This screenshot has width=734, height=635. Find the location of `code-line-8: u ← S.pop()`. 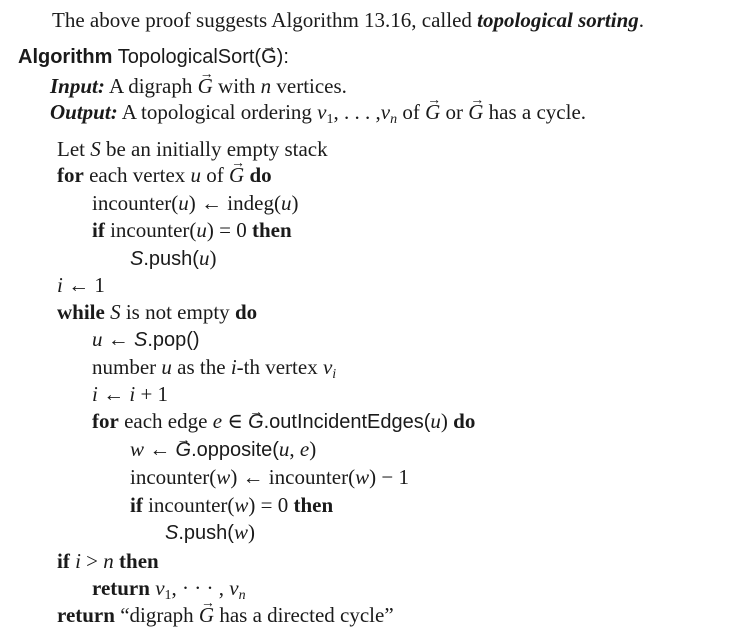

code-line-8: u ← S.pop() is located at coordinates (146, 339).